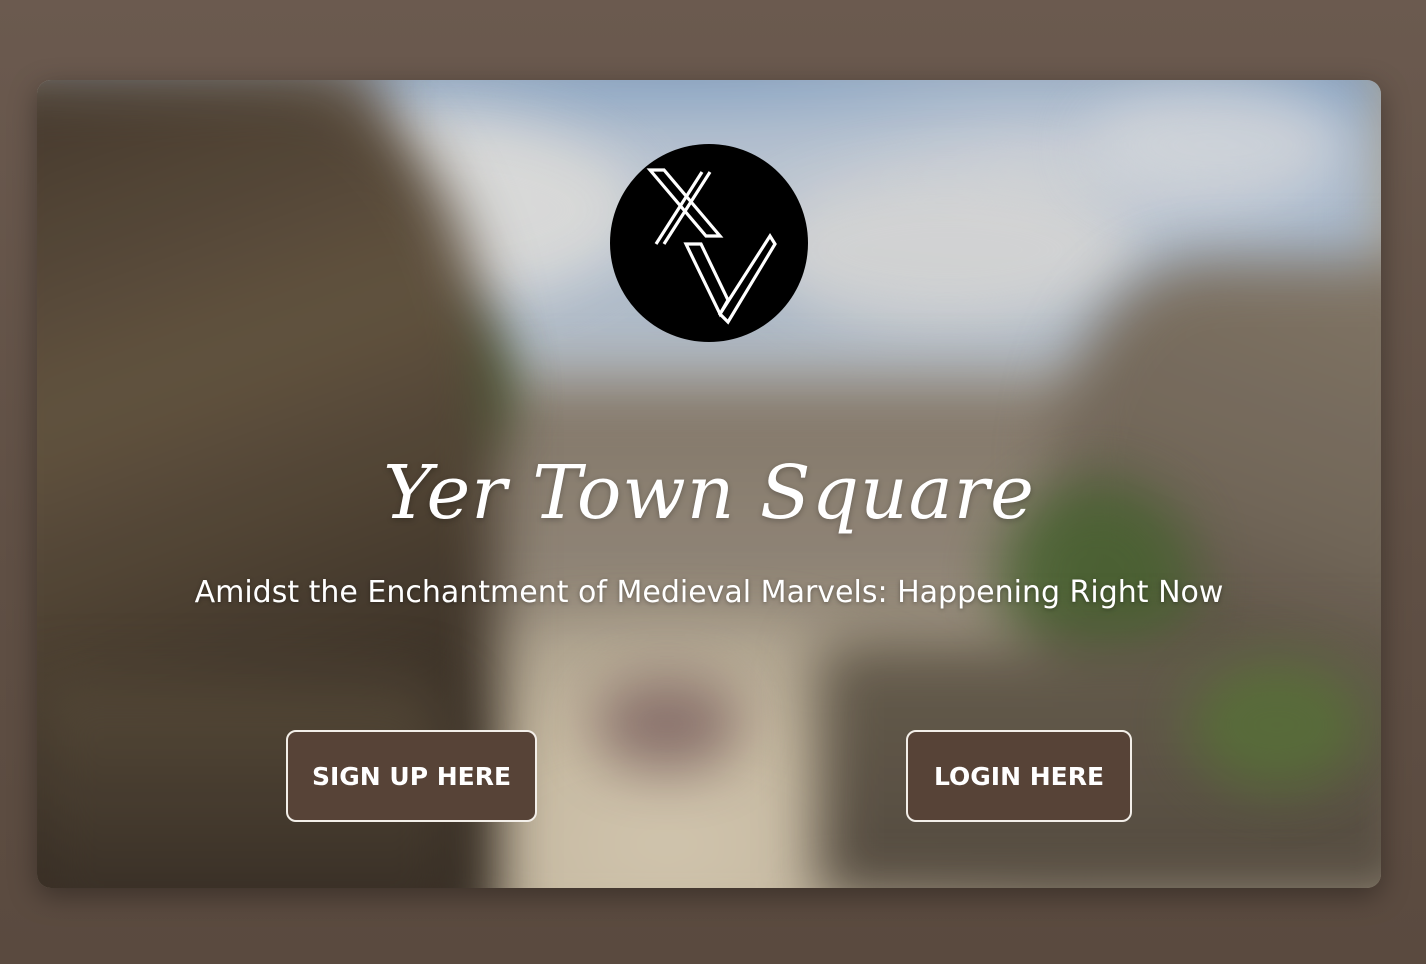  I want to click on login-button: LOGIN HERE, so click(1019, 776).